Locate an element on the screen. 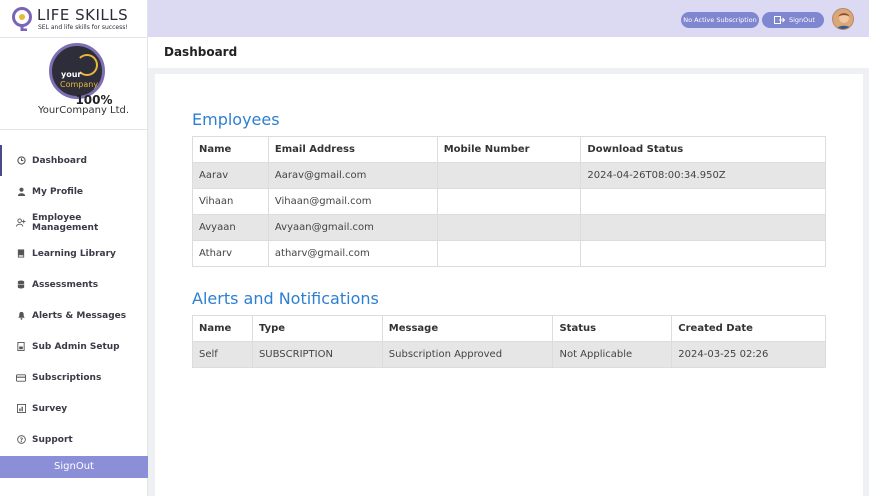 The width and height of the screenshot is (869, 496). sidebar-item-label: Support is located at coordinates (52, 439).